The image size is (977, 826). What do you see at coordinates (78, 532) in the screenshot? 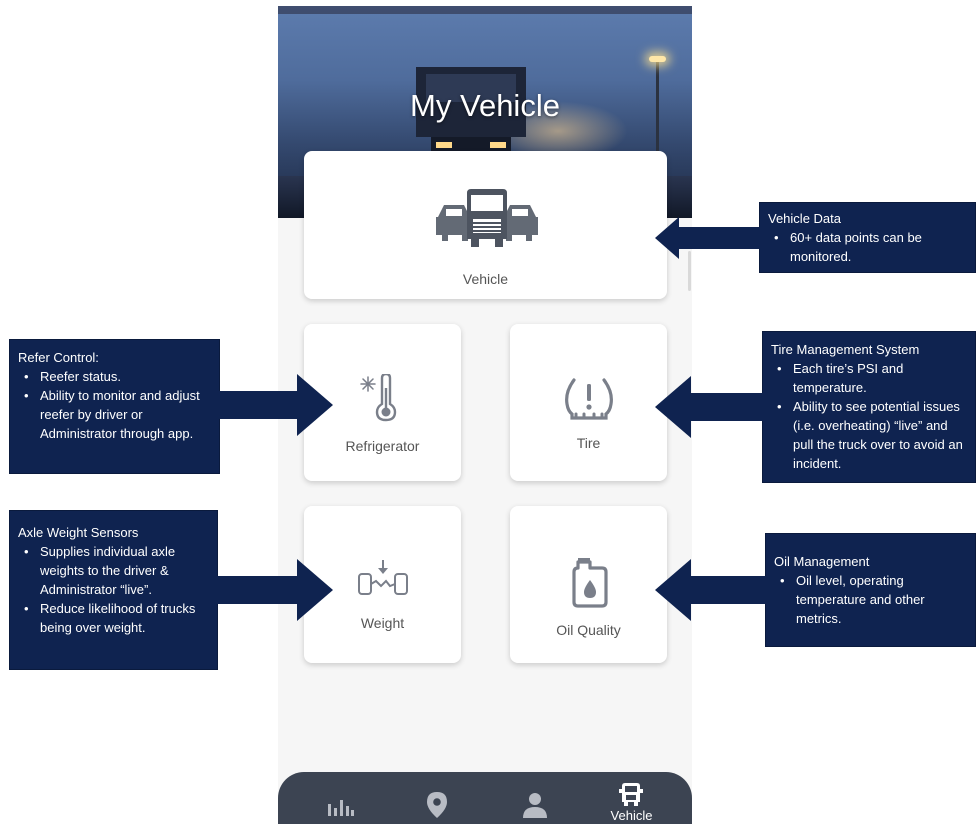
I see `callout-title: Axle Weight Sensors` at bounding box center [78, 532].